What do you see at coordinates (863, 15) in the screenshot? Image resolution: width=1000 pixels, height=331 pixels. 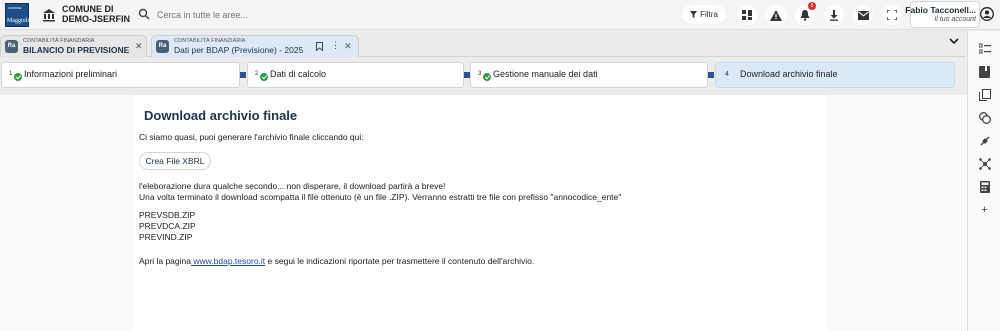 I see `mail-icon` at bounding box center [863, 15].